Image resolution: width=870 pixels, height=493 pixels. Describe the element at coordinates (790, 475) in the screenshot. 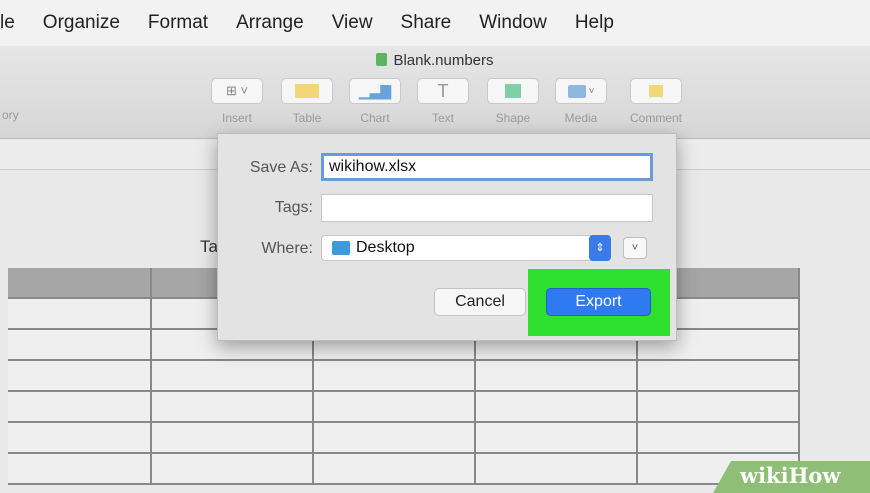

I see `watermark-logo: wikiHow` at that location.